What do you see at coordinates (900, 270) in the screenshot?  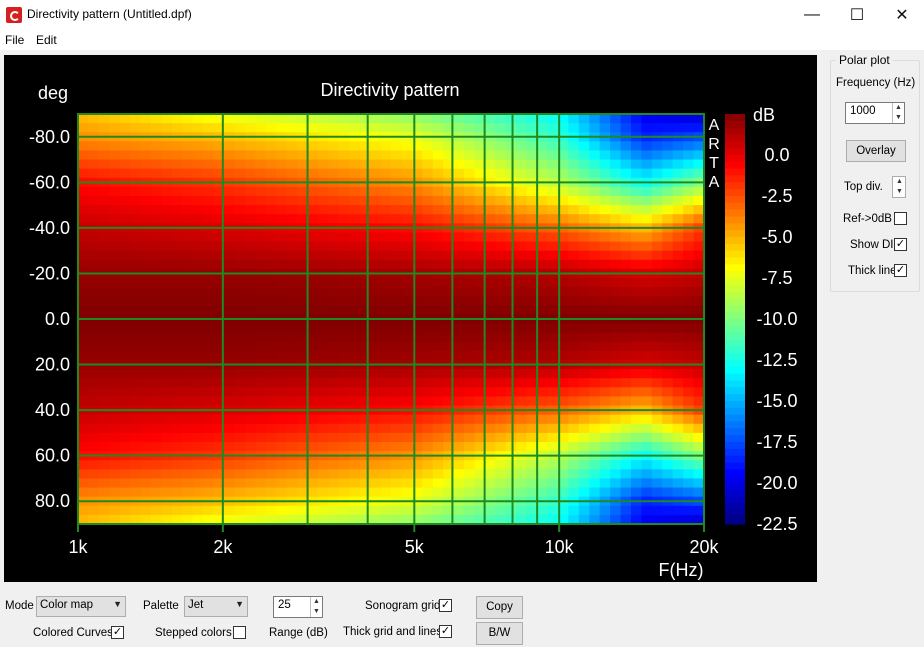 I see `thick-line-checkbox: ✓` at bounding box center [900, 270].